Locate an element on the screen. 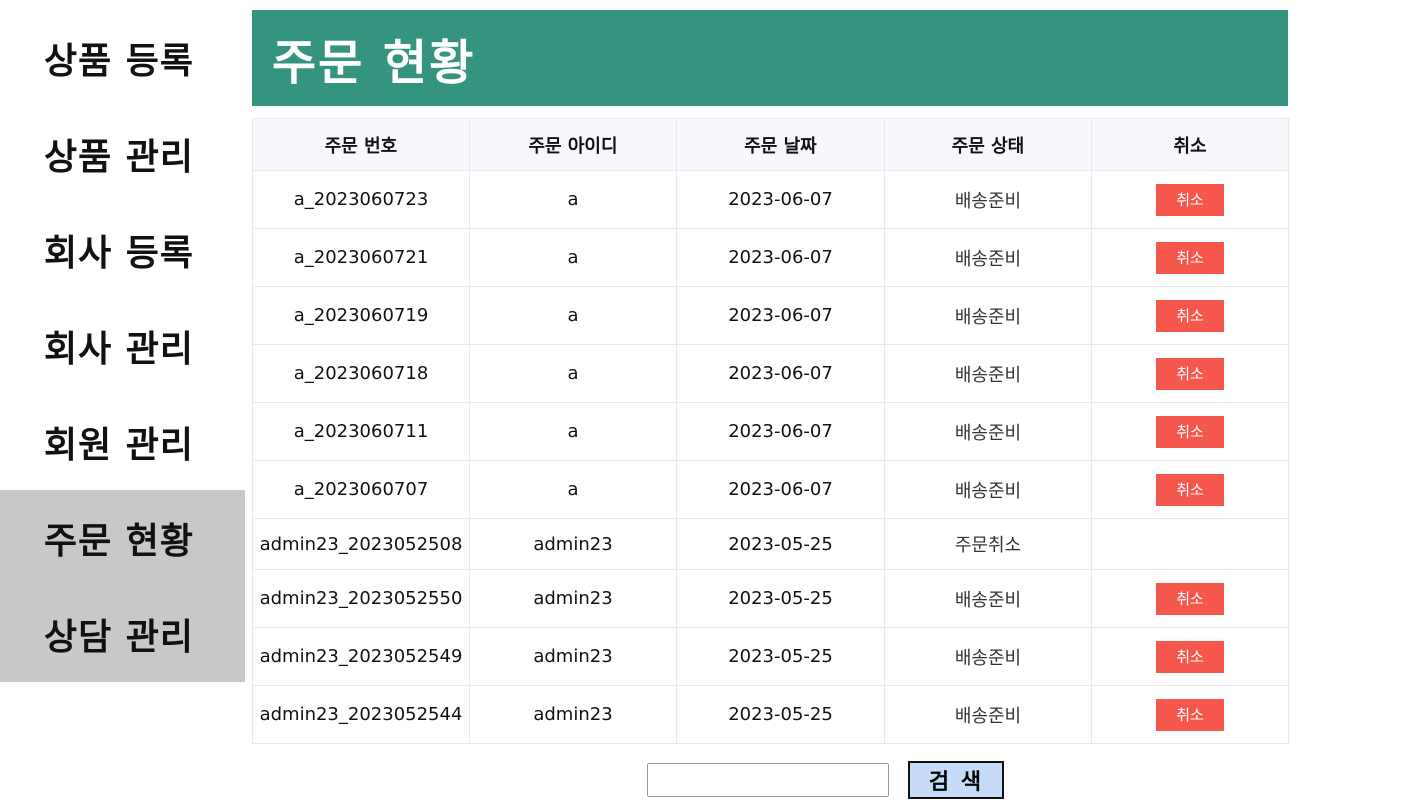 The image size is (1412, 809). order-no-cell: a_2023060711 is located at coordinates (361, 431).